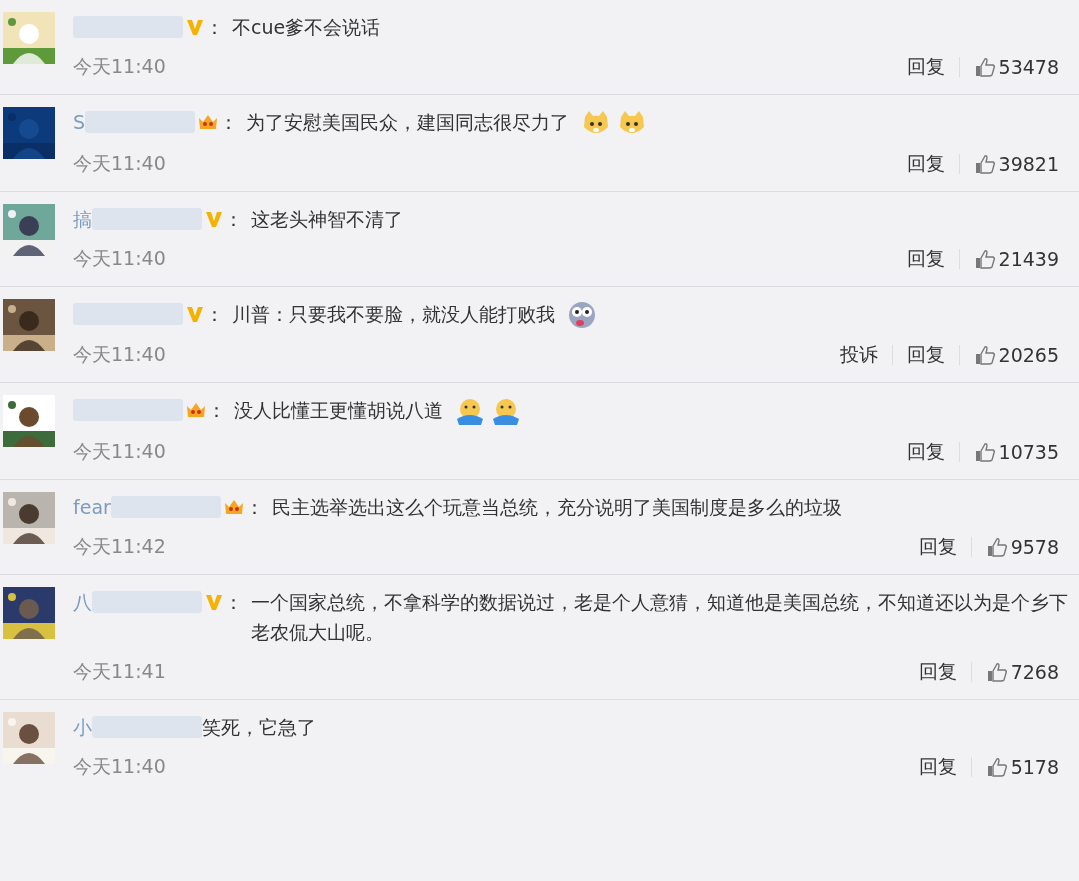 This screenshot has height=881, width=1079. What do you see at coordinates (858, 355) in the screenshot?
I see `report-link: 投诉` at bounding box center [858, 355].